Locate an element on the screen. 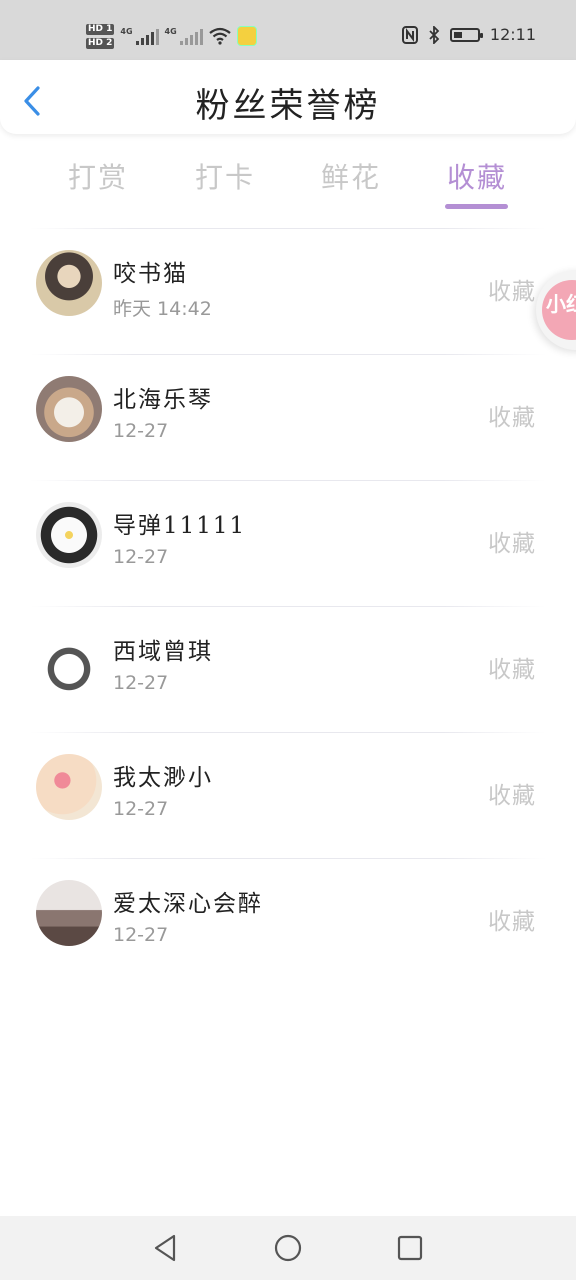 The image size is (576, 1280). bluetooth-icon is located at coordinates (434, 34).